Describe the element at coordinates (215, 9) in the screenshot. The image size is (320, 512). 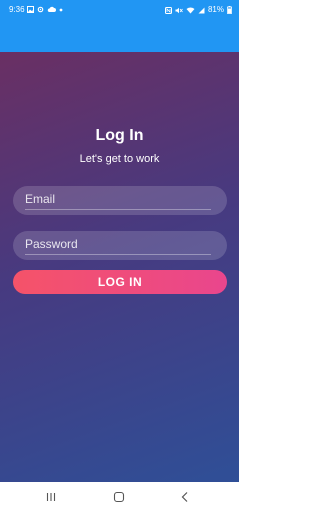
I see `battery-level: 81%` at that location.